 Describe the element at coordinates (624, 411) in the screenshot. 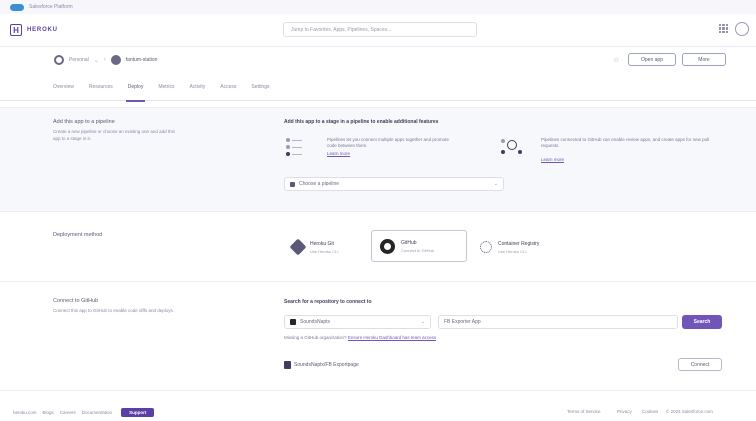

I see `footer-link-privacy: Privacy` at that location.